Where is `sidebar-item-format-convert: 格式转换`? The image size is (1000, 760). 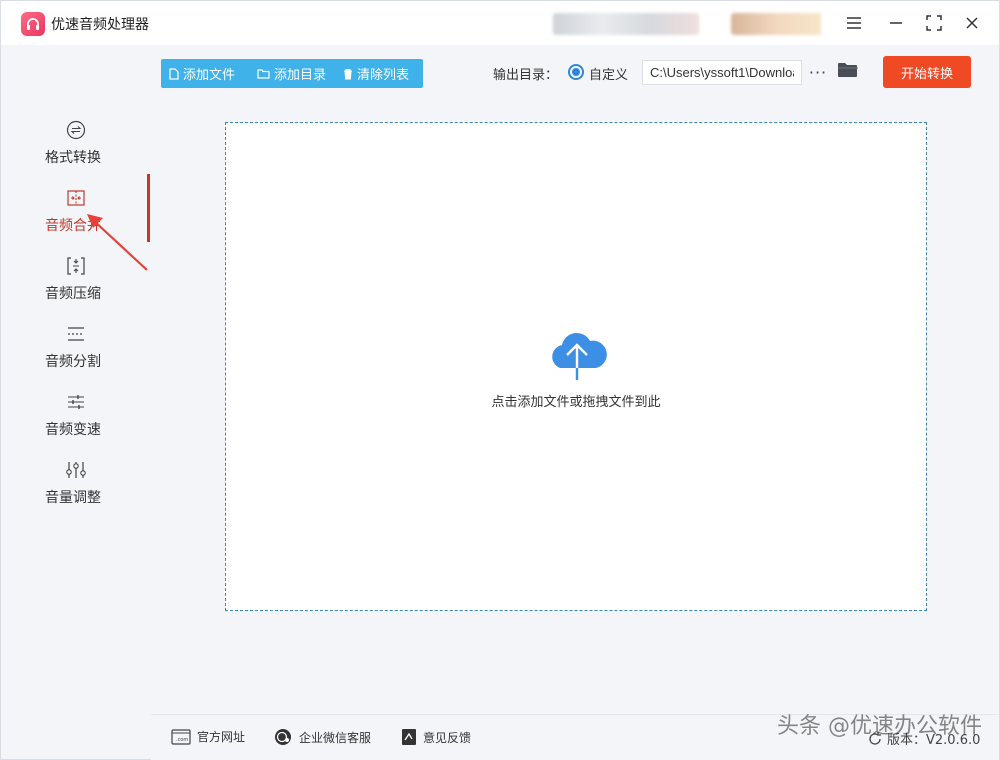
sidebar-item-format-convert: 格式转换 is located at coordinates (76, 150).